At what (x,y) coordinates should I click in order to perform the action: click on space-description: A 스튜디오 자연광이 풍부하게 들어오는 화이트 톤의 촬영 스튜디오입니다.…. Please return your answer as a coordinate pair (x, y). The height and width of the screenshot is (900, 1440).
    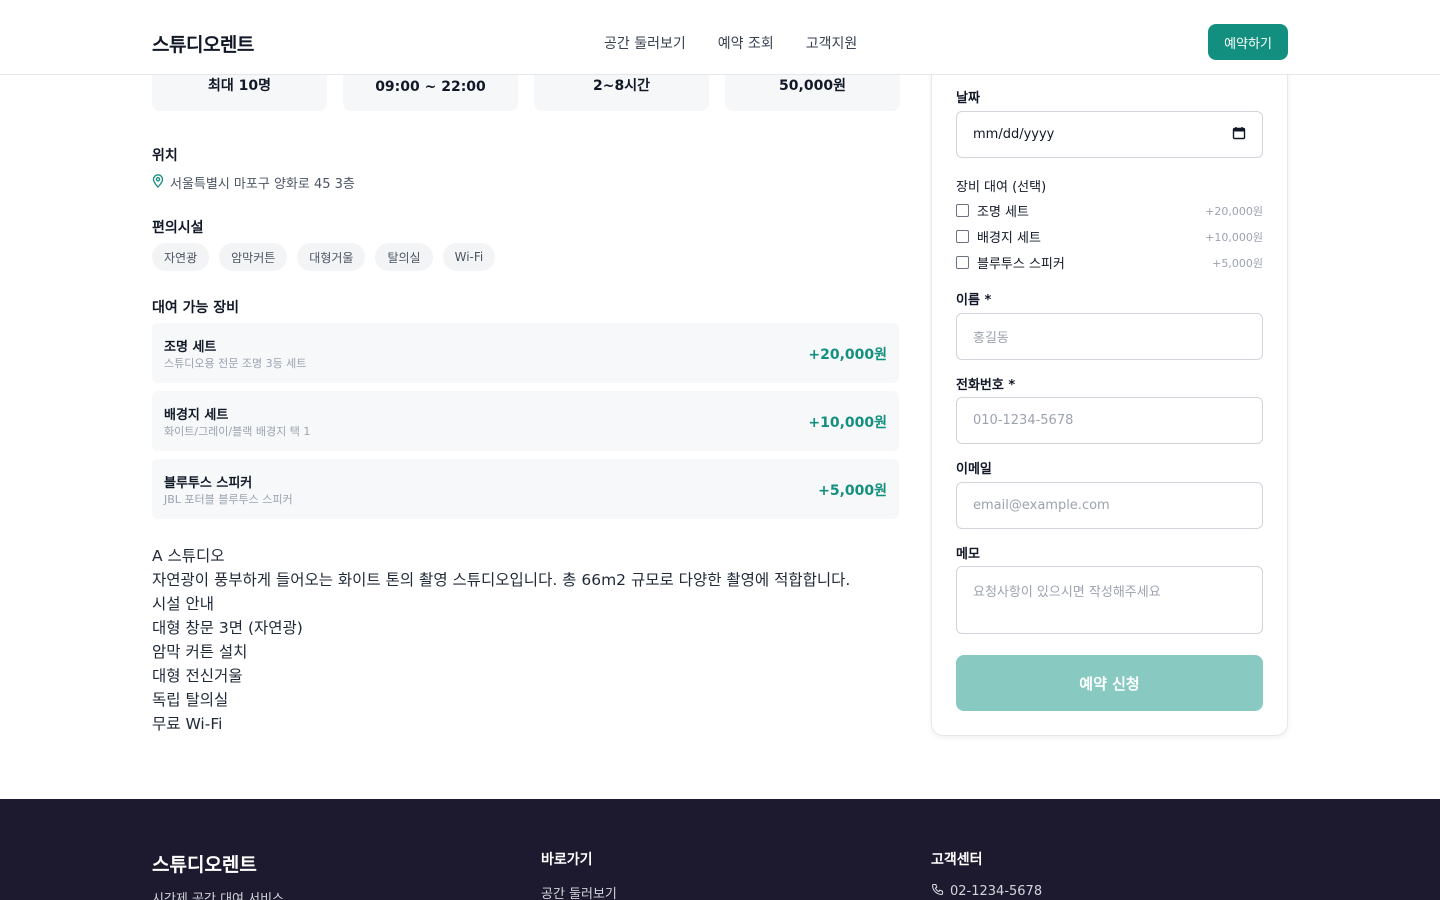
    Looking at the image, I should click on (501, 640).